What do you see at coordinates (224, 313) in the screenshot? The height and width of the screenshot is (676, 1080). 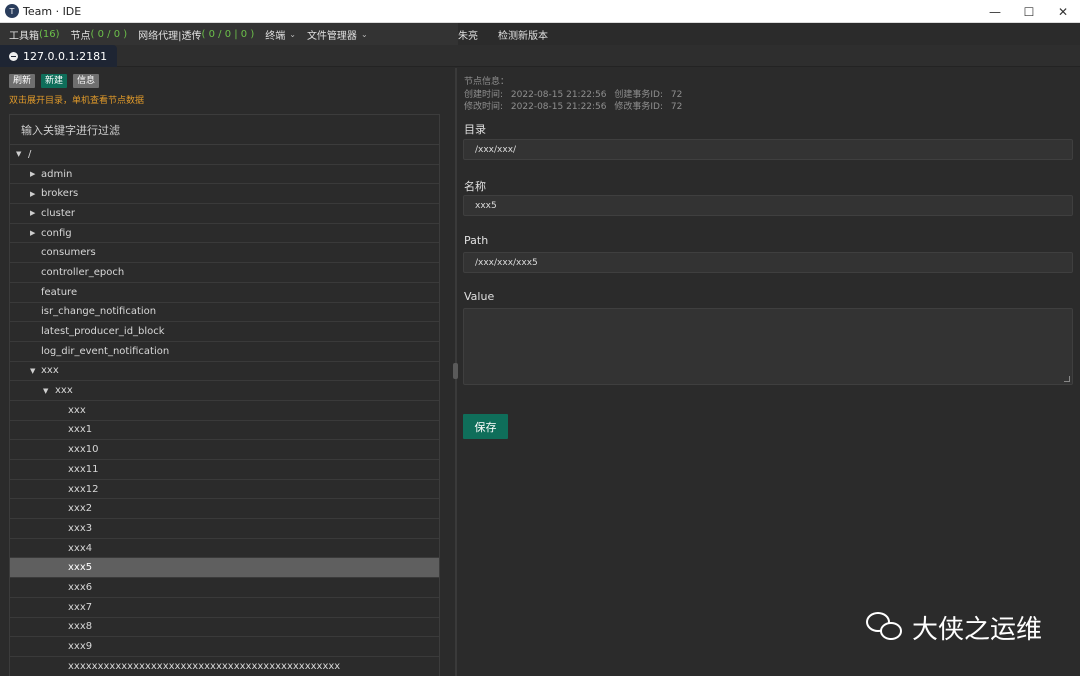 I see `tree-row: isr_change_notification` at bounding box center [224, 313].